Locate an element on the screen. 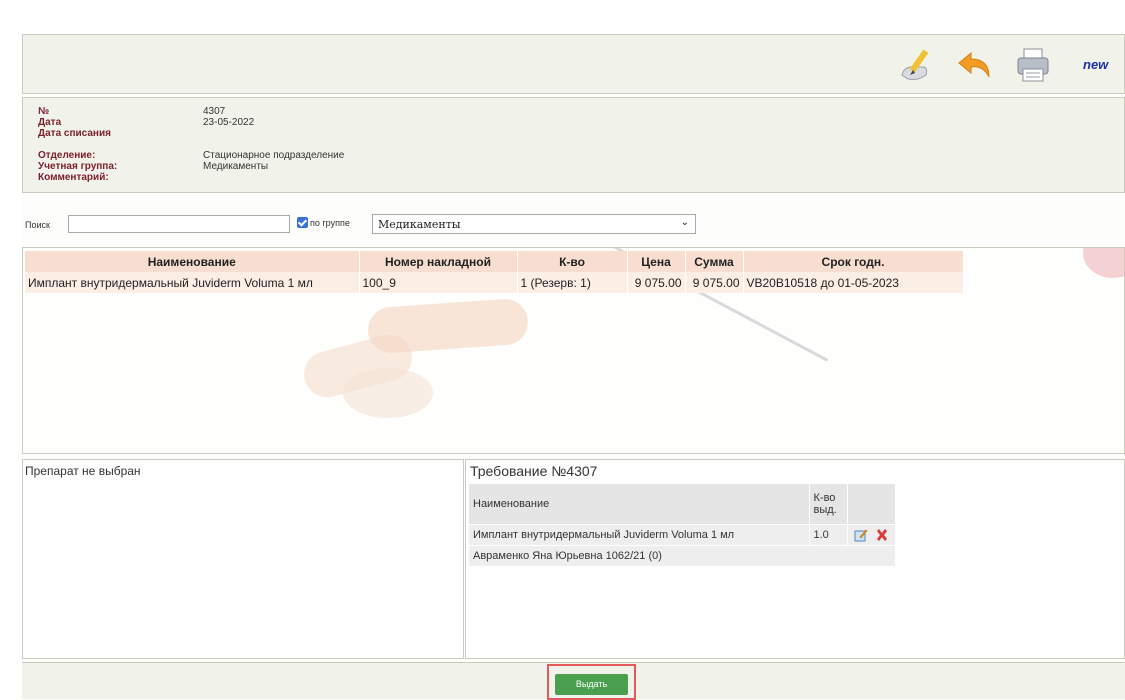 The image size is (1125, 700). by-group-checkbox is located at coordinates (302, 222).